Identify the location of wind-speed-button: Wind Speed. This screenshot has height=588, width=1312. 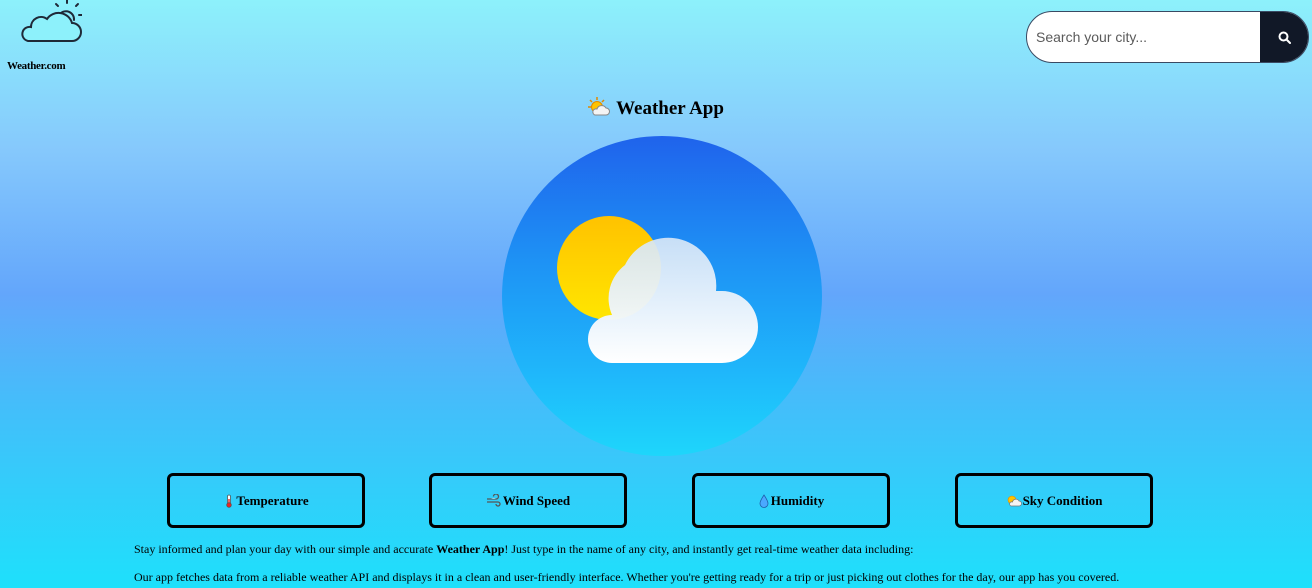
(528, 500).